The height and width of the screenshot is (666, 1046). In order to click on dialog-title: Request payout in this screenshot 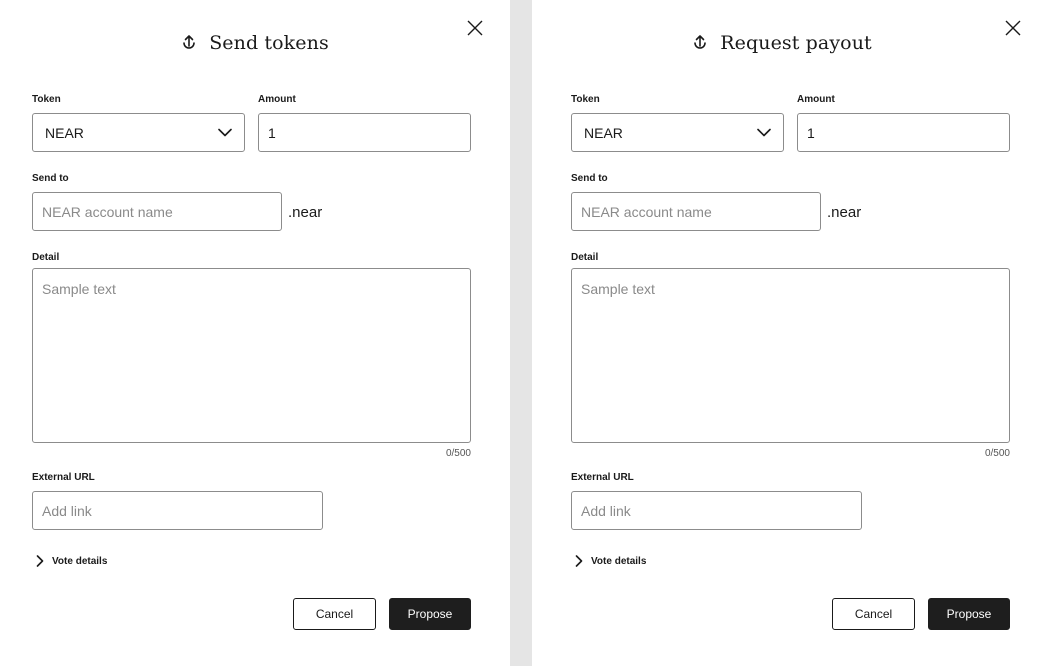, I will do `click(782, 43)`.